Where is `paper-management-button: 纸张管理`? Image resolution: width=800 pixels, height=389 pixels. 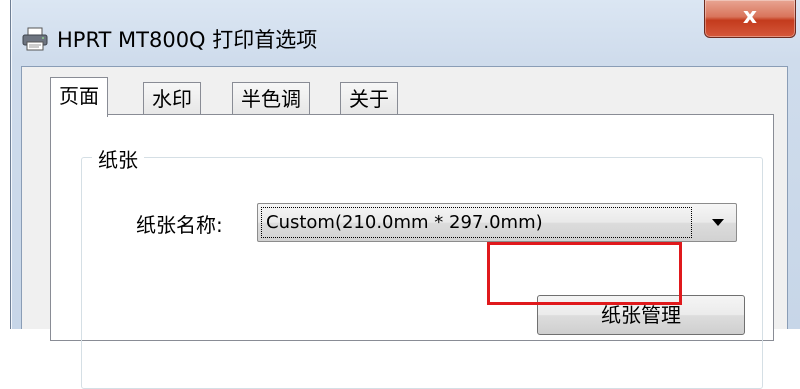 paper-management-button: 纸张管理 is located at coordinates (641, 315).